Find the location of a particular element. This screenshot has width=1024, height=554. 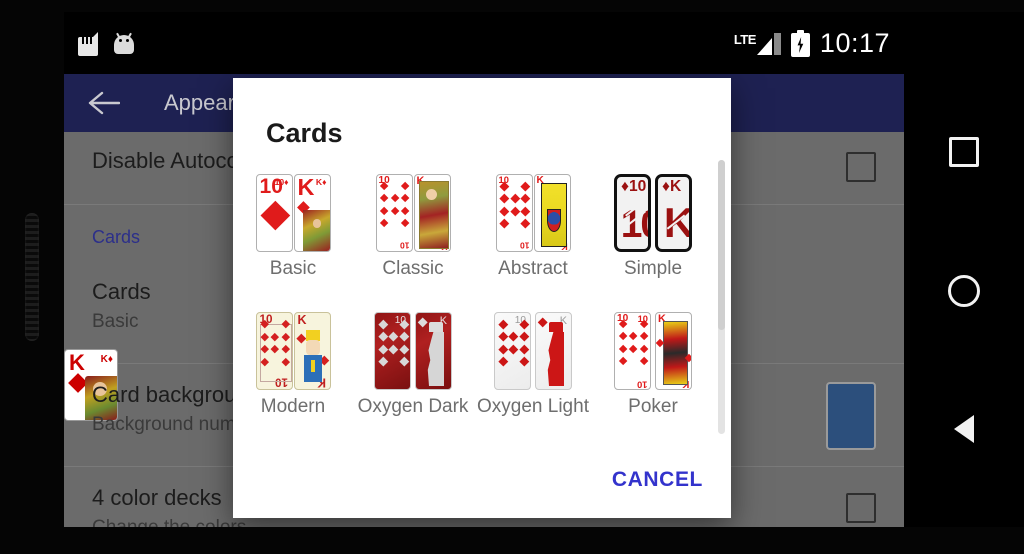

card-ten-of-diamonds: 101010 is located at coordinates (632, 351).